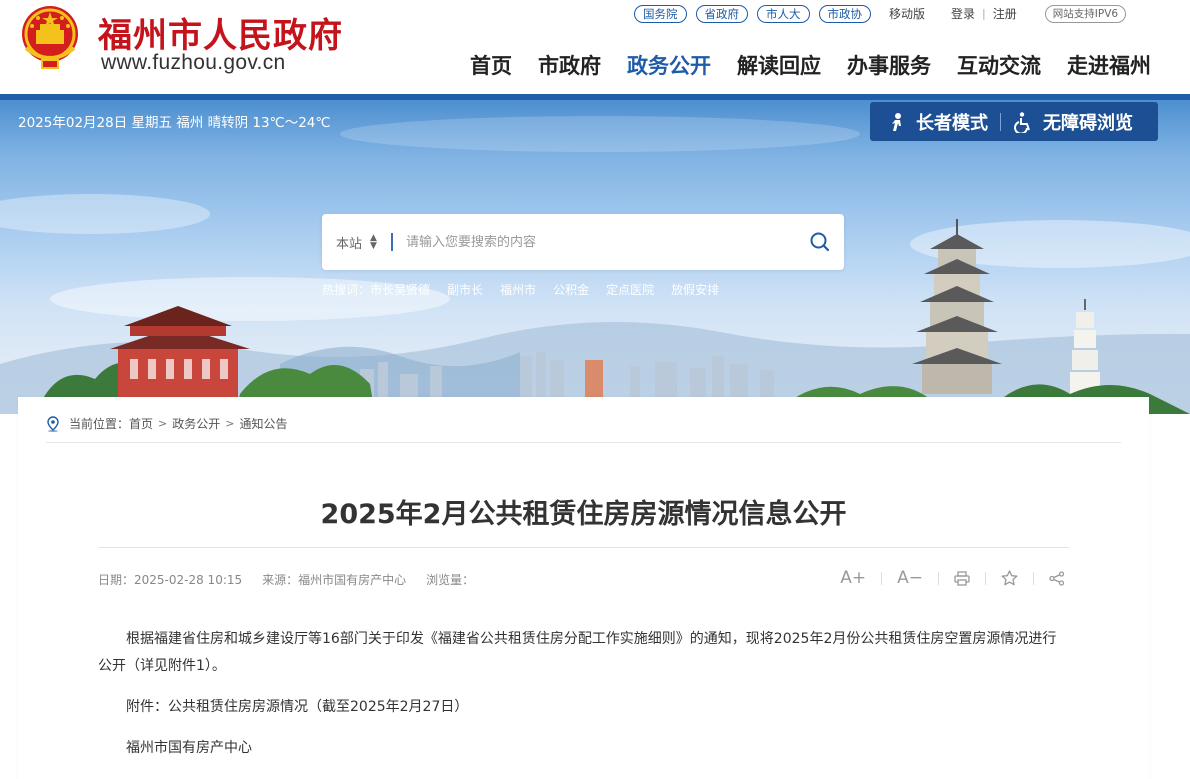  I want to click on star-icon, so click(1009, 578).